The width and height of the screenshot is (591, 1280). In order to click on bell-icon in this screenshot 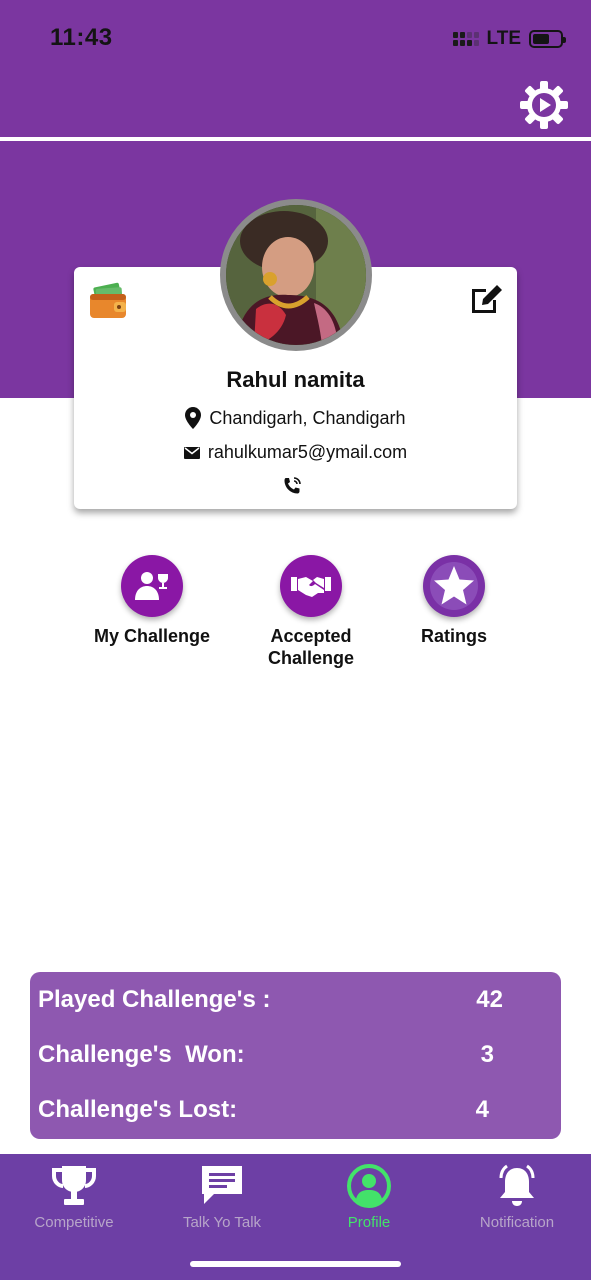, I will do `click(517, 1185)`.